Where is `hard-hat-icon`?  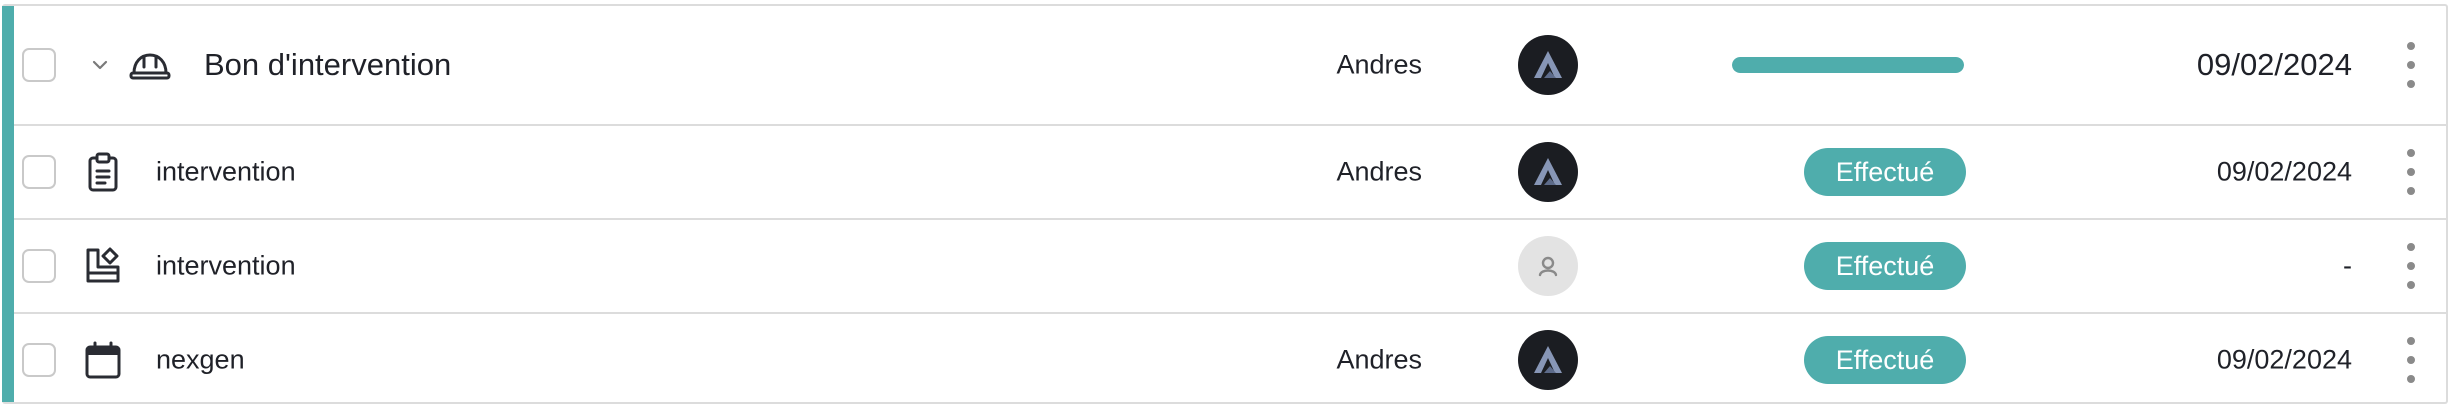 hard-hat-icon is located at coordinates (150, 66).